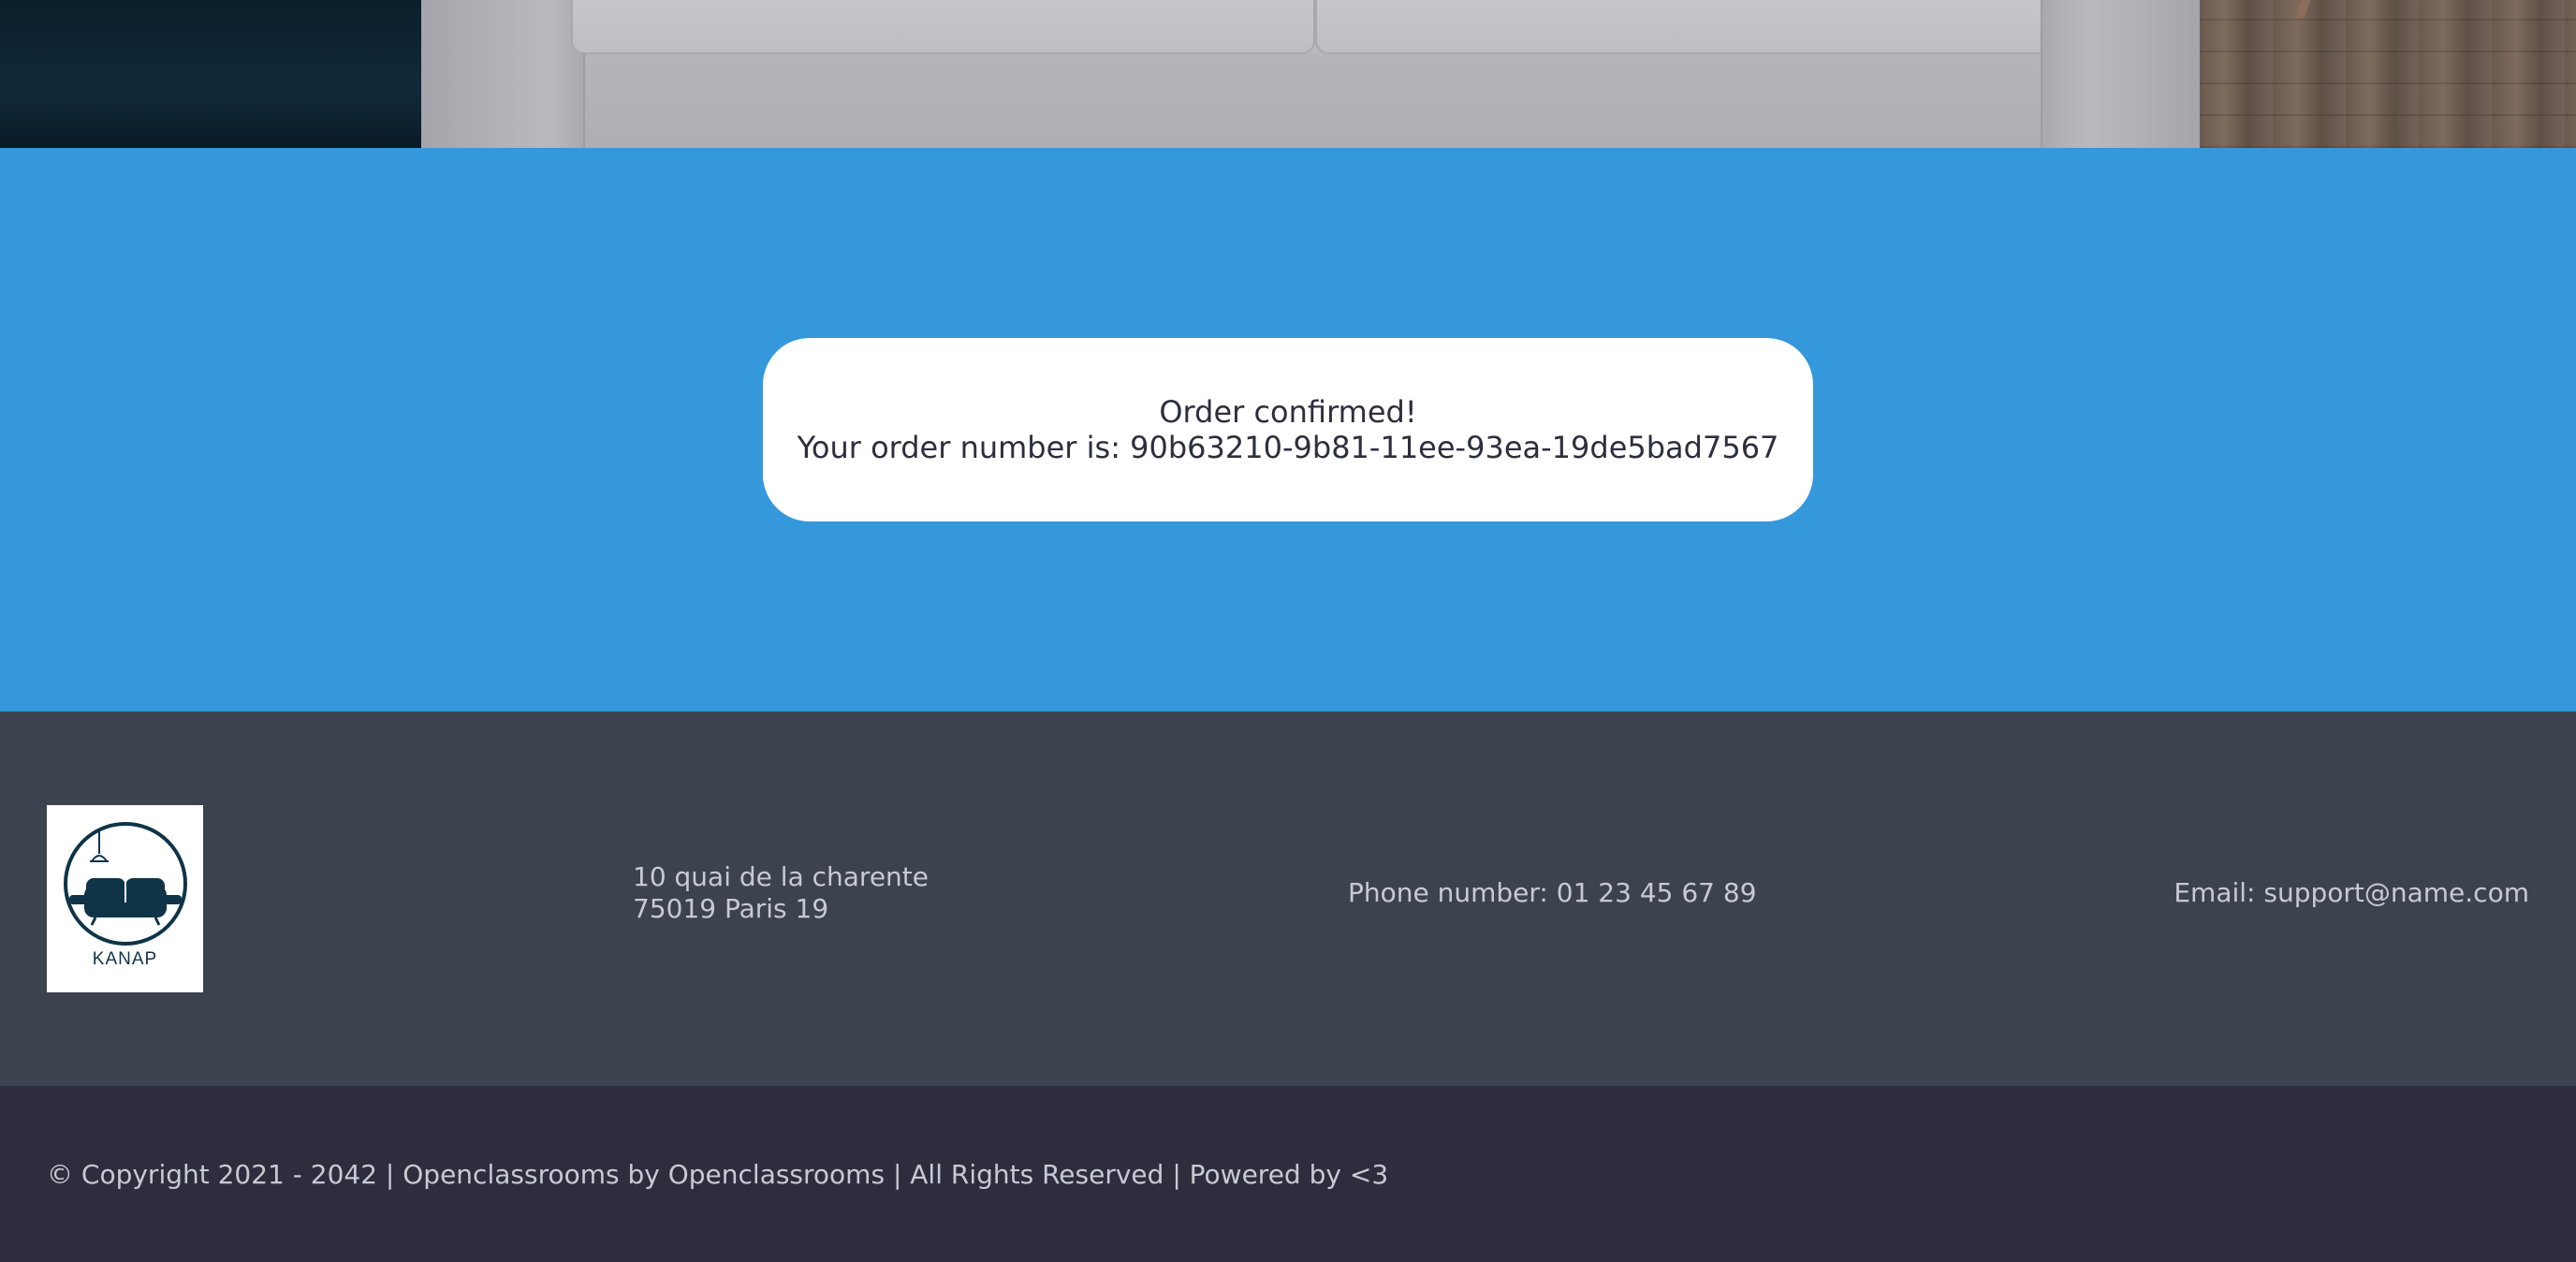 Image resolution: width=2576 pixels, height=1262 pixels. I want to click on kanap-logo: KANAP, so click(125, 898).